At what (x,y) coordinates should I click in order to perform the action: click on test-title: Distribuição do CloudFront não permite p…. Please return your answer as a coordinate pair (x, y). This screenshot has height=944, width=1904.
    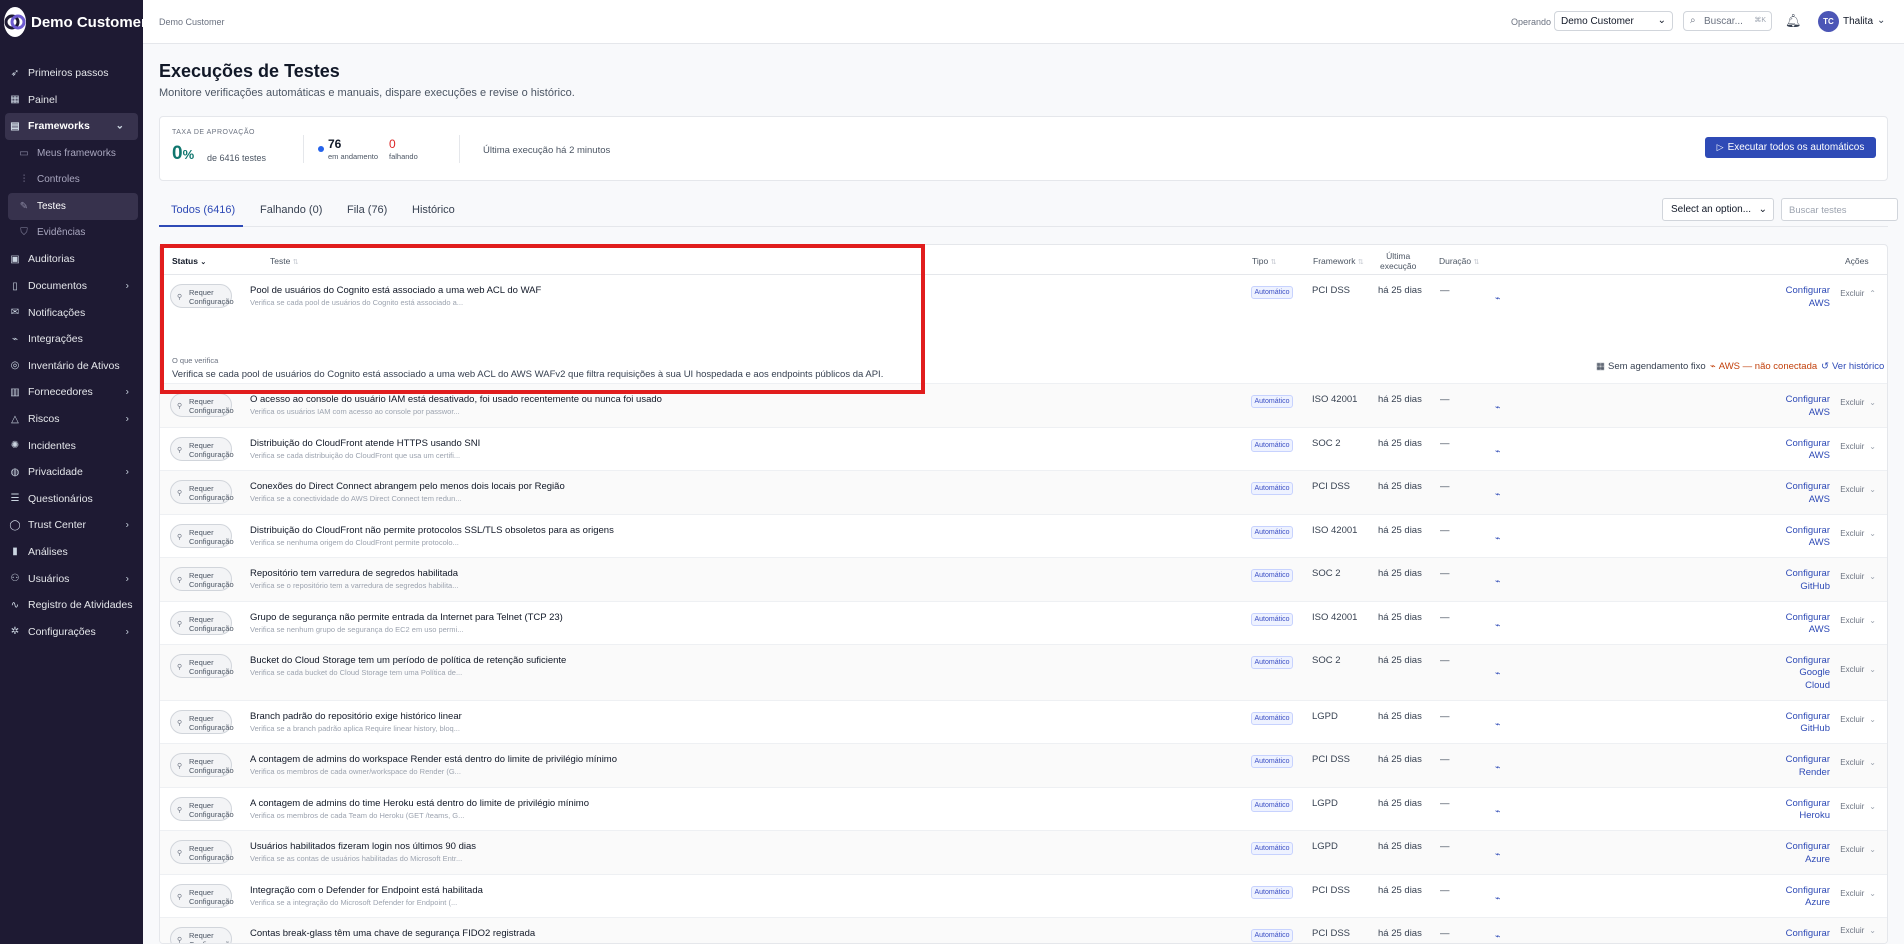
    Looking at the image, I should click on (432, 530).